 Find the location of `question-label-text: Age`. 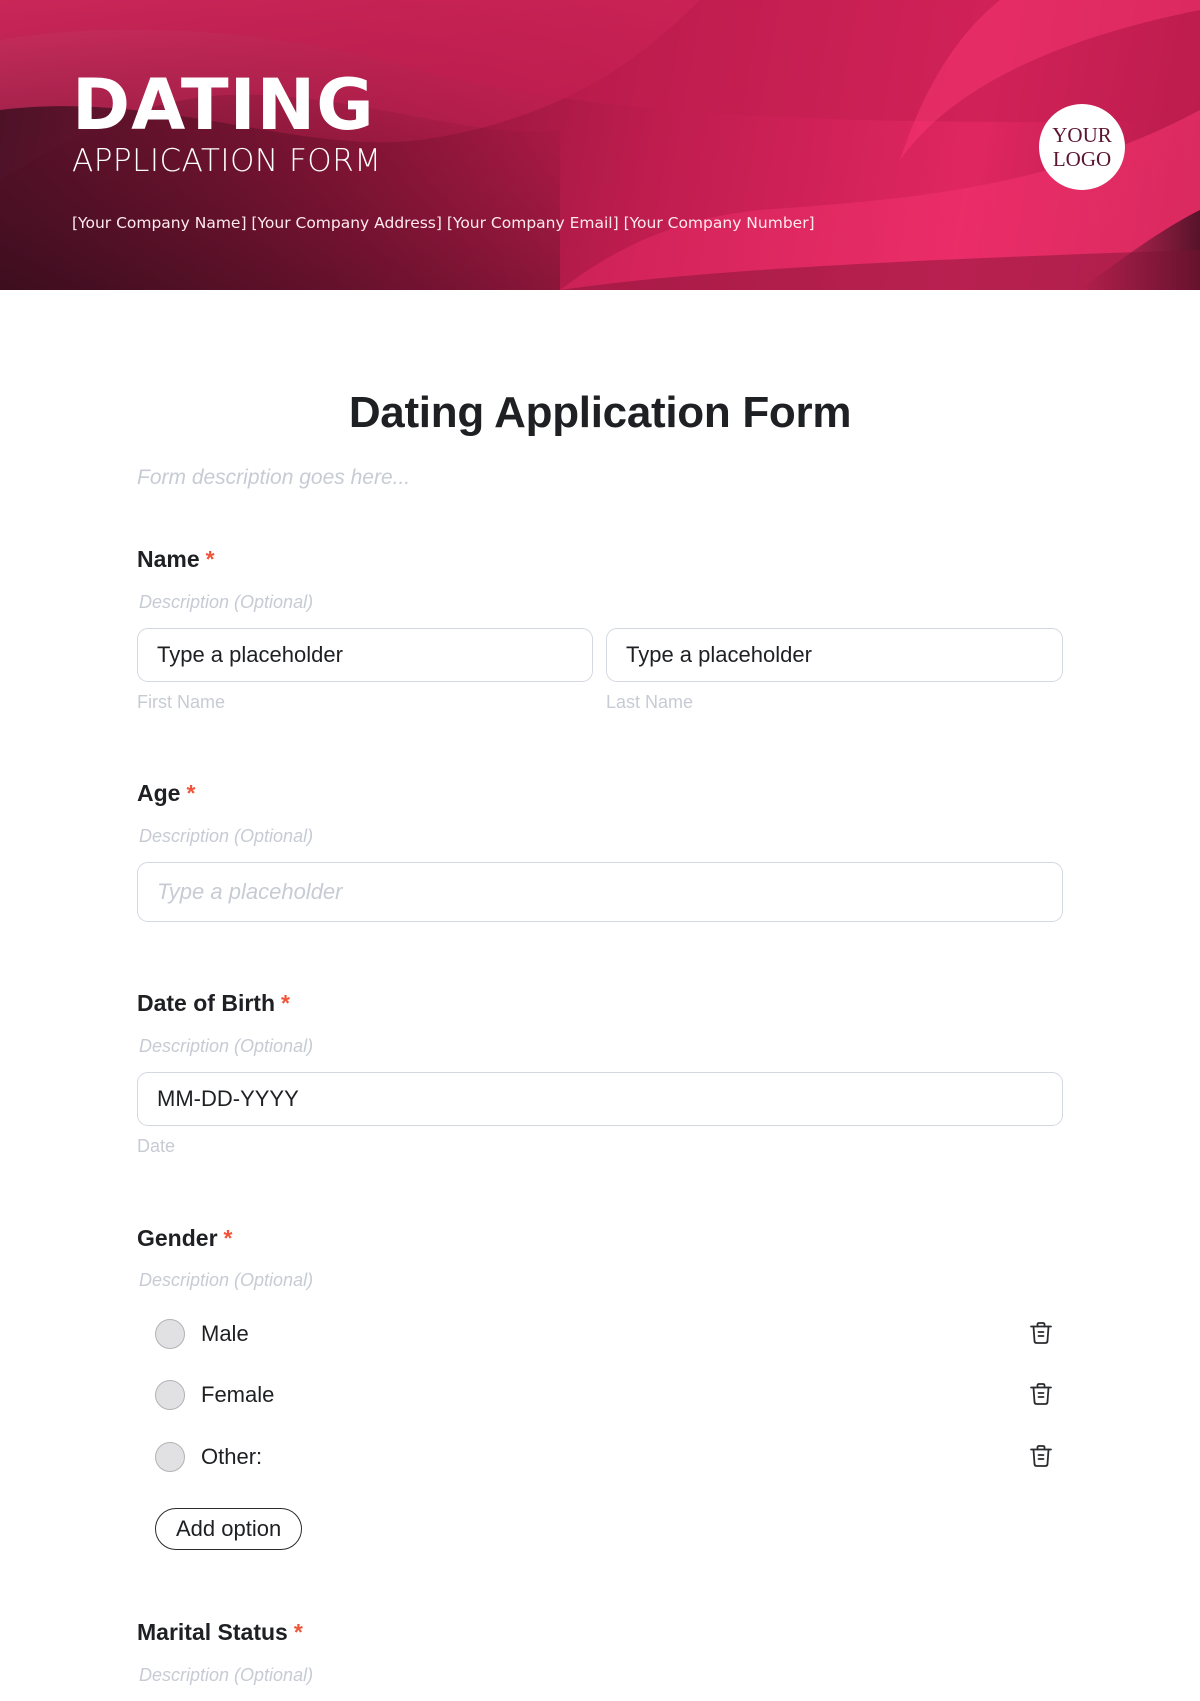

question-label-text: Age is located at coordinates (159, 793).